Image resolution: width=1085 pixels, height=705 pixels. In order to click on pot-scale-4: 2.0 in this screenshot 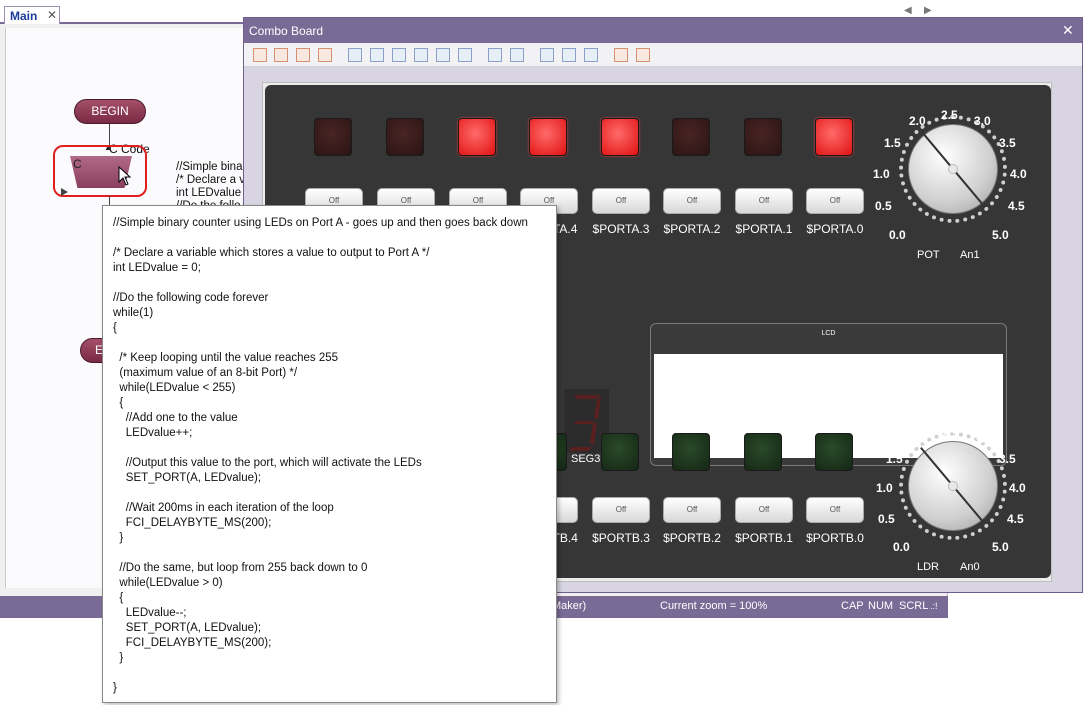, I will do `click(917, 121)`.